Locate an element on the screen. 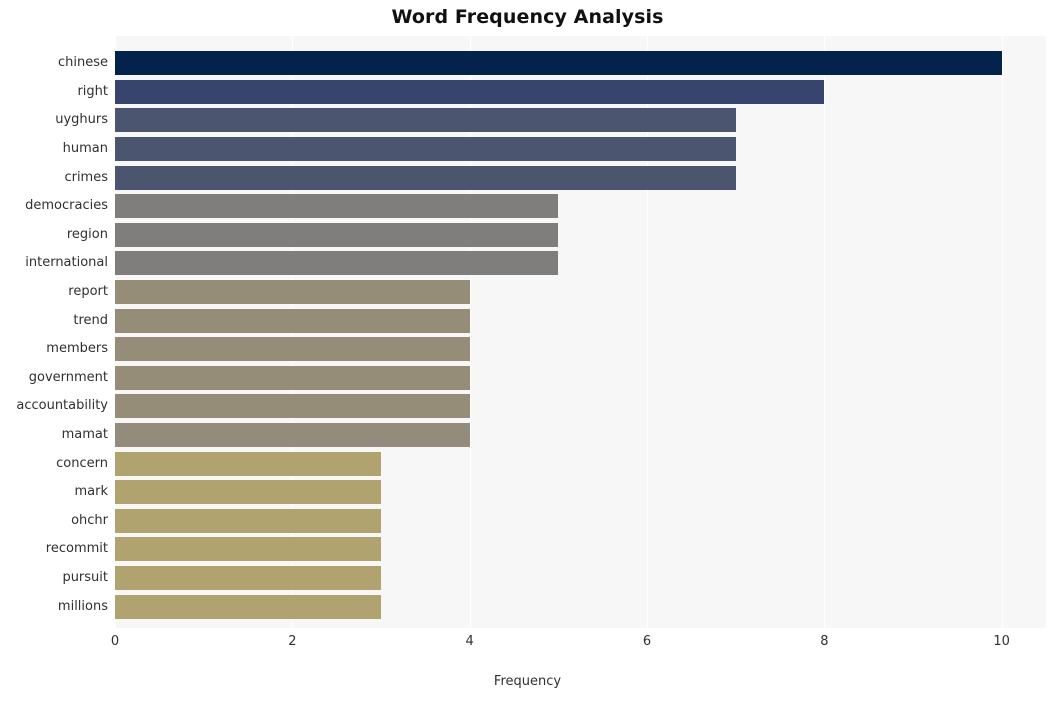 Image resolution: width=1055 pixels, height=701 pixels. x-axis-tick-label: 10 is located at coordinates (1001, 641).